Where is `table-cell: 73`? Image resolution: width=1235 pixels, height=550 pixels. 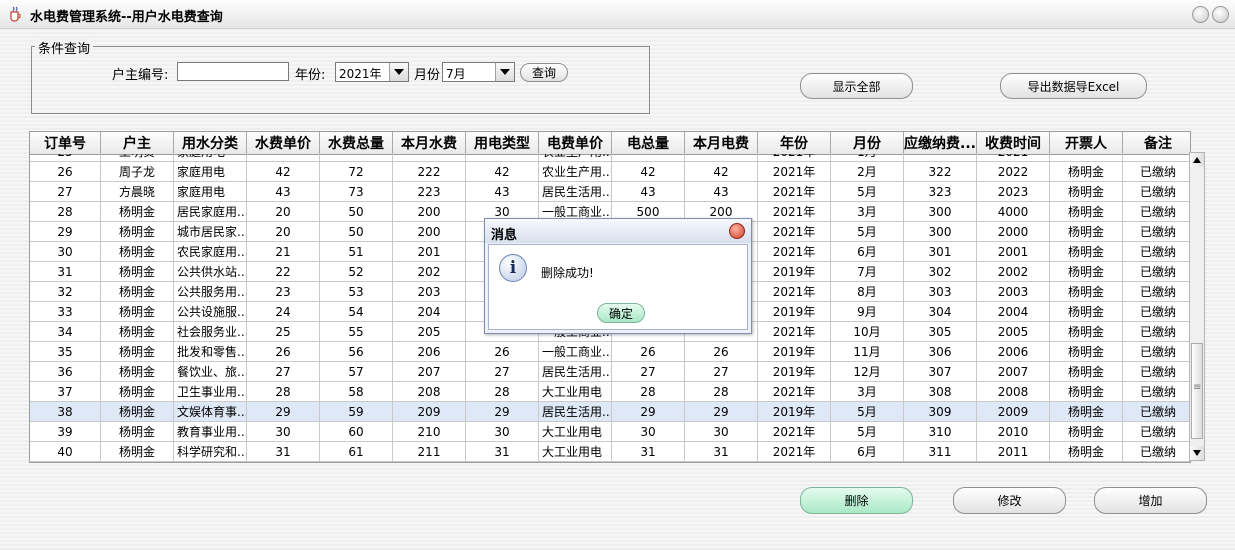 table-cell: 73 is located at coordinates (356, 192).